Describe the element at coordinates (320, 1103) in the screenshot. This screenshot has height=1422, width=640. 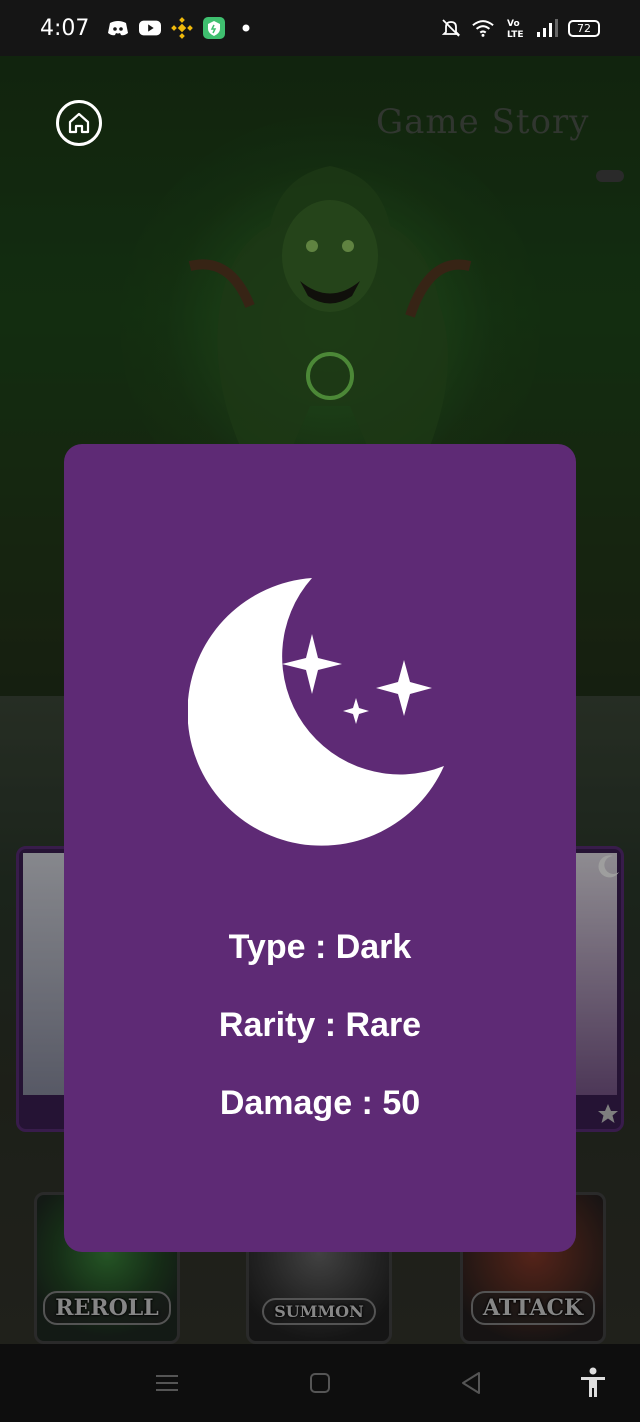
I see `damage-stat: Damage : 50` at that location.